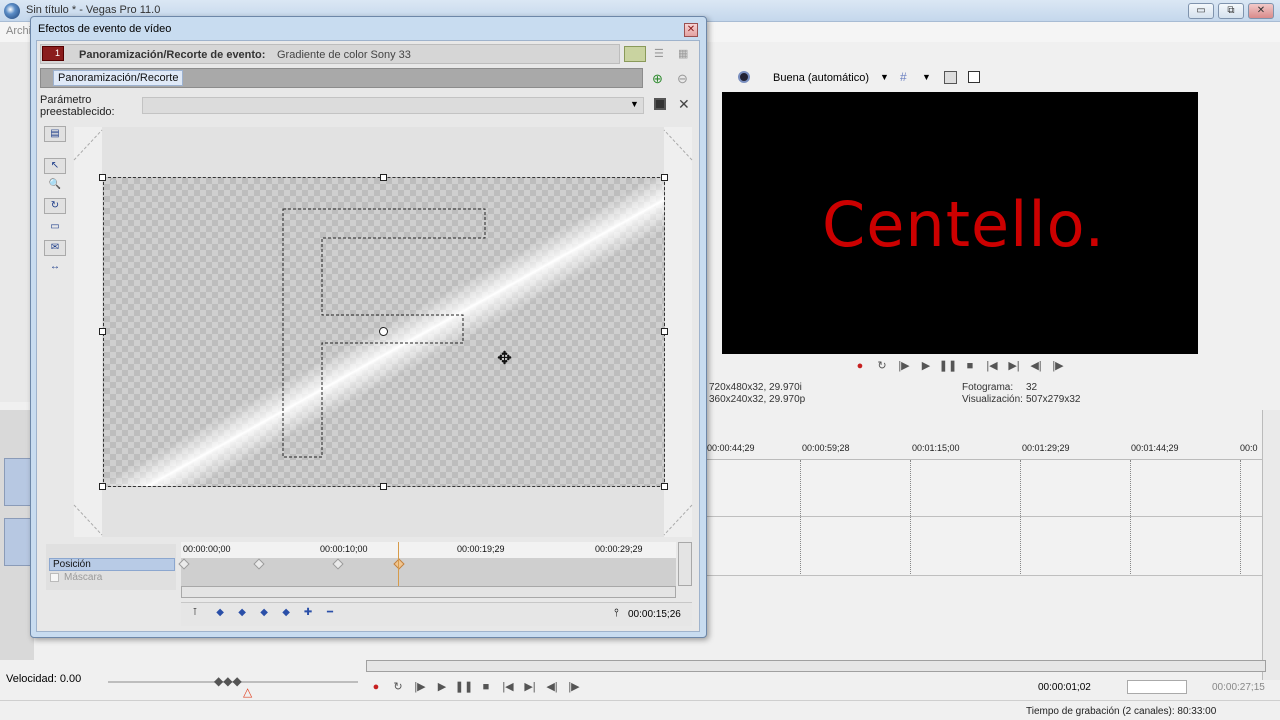  I want to click on move-cursor-icon: ✥, so click(505, 358).